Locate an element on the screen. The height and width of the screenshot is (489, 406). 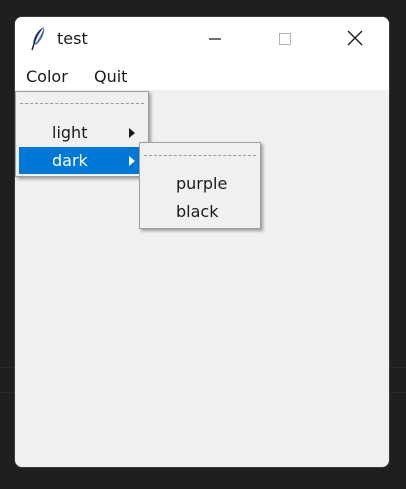
minimize-button is located at coordinates (215, 40).